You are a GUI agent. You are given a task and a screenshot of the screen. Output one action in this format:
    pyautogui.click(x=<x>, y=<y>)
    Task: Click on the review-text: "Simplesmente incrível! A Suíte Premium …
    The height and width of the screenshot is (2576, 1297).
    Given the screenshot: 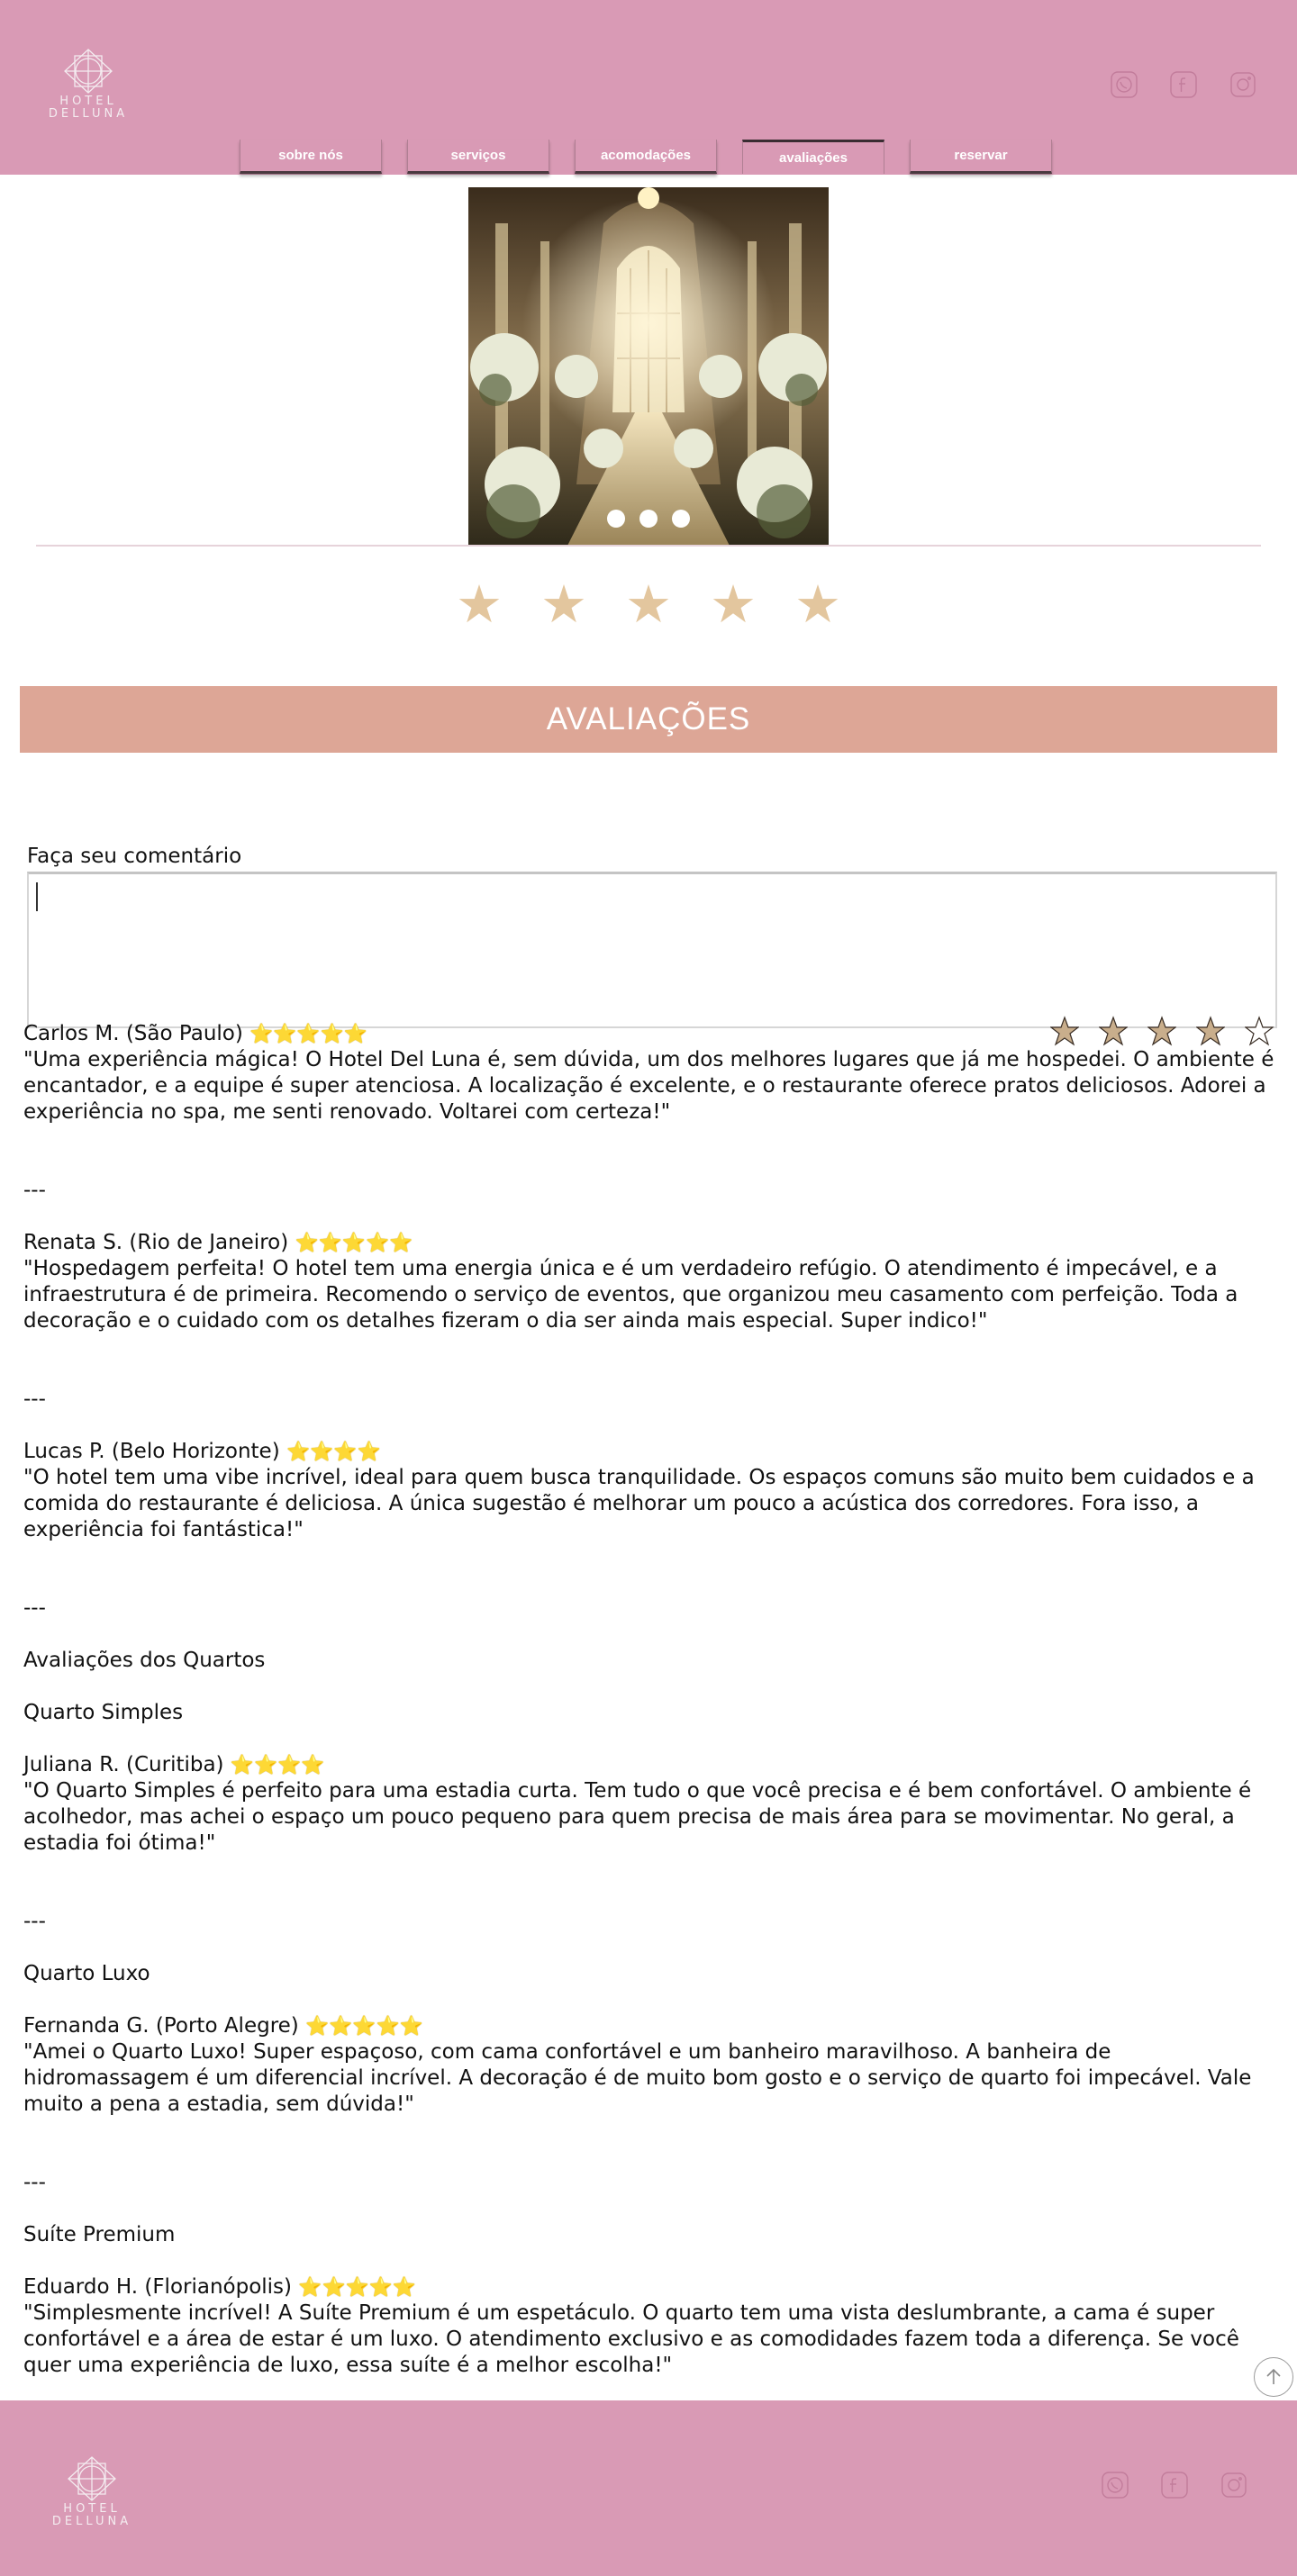 What is the action you would take?
    pyautogui.click(x=631, y=2339)
    